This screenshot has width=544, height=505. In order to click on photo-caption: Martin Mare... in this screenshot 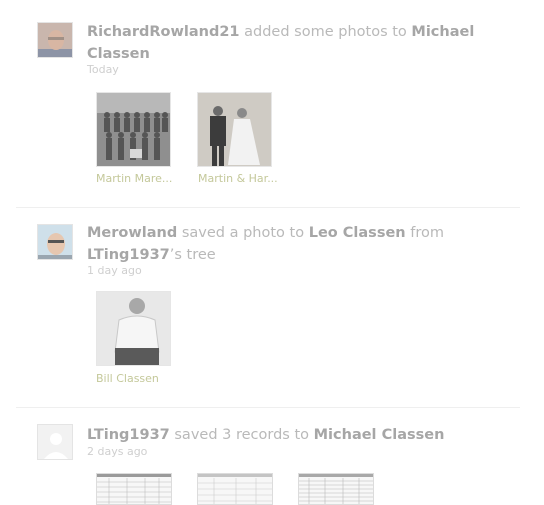, I will do `click(137, 178)`.